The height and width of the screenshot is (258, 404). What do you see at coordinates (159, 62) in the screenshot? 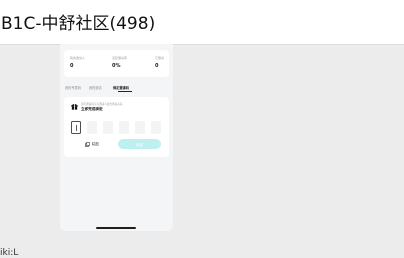
I see `stat-invited: 已邀请 0` at bounding box center [159, 62].